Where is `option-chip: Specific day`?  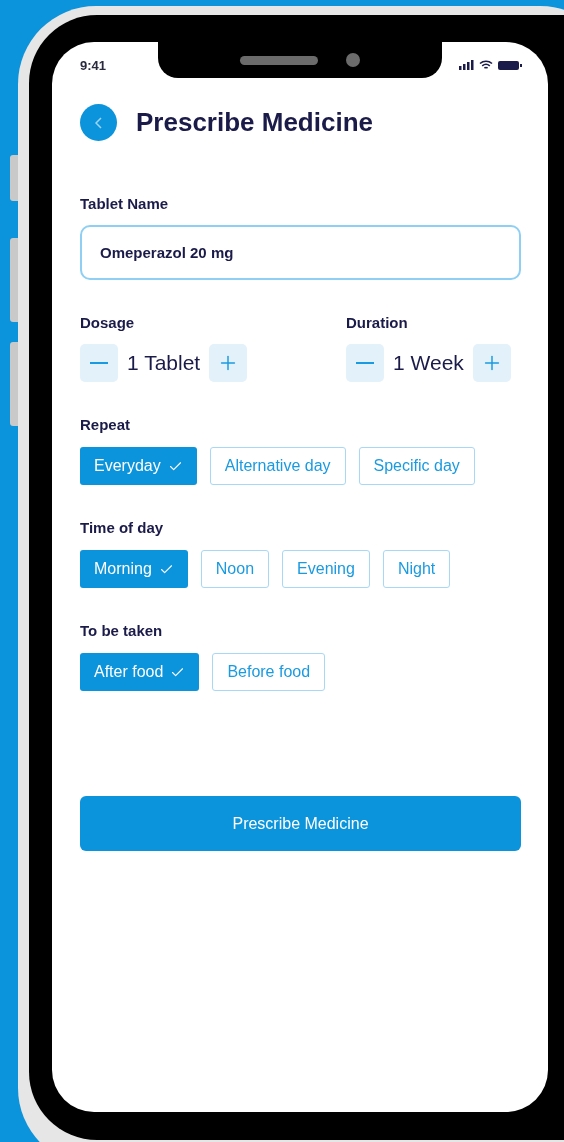
option-chip: Specific day is located at coordinates (416, 466).